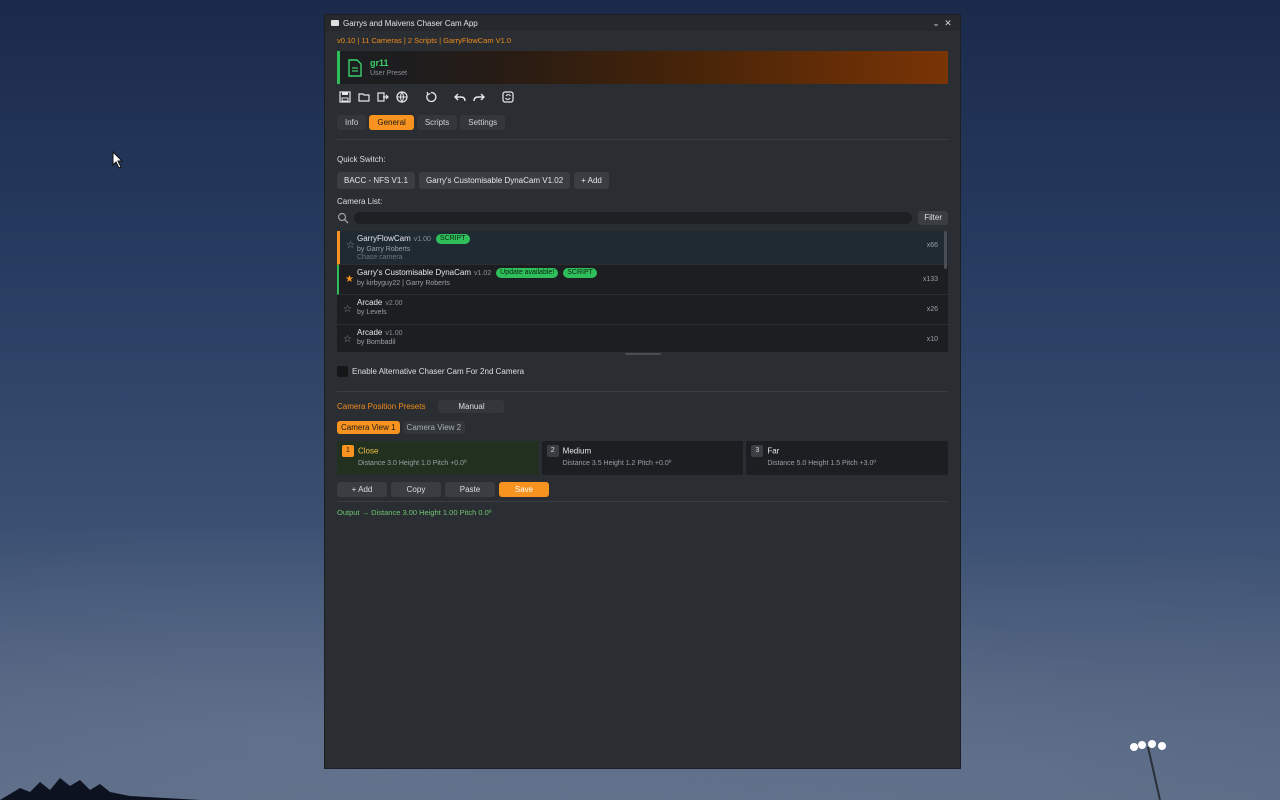  Describe the element at coordinates (633, 218) in the screenshot. I see `camera-search-input` at that location.